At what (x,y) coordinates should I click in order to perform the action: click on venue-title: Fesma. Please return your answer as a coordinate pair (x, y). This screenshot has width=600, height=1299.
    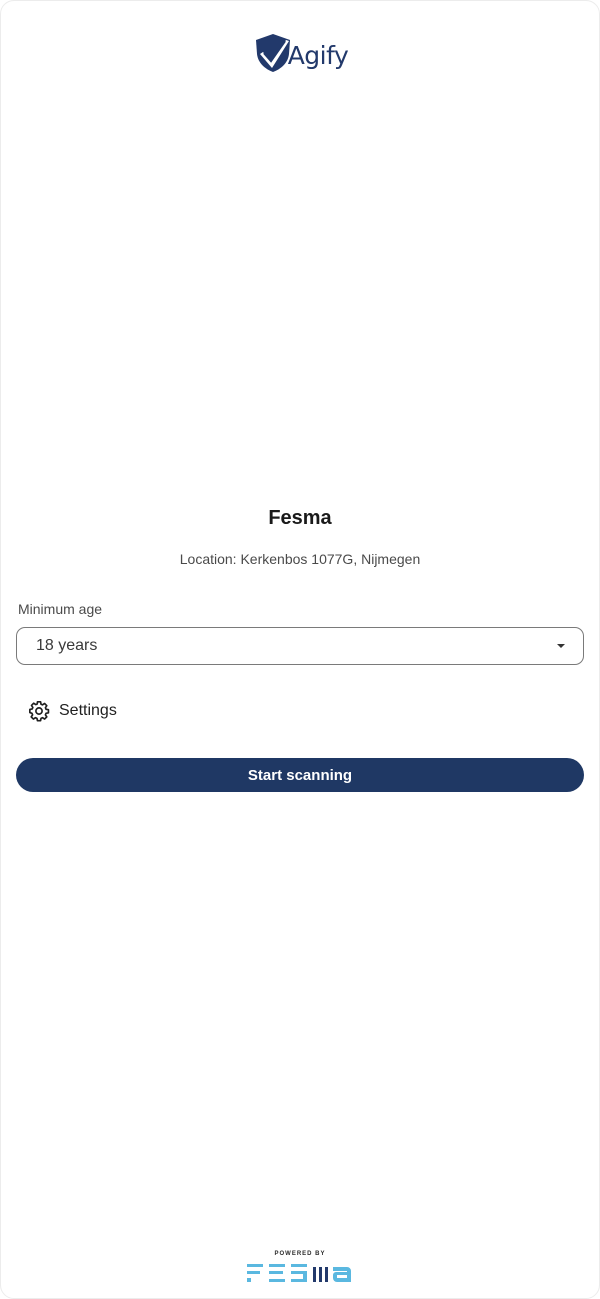
    Looking at the image, I should click on (300, 518).